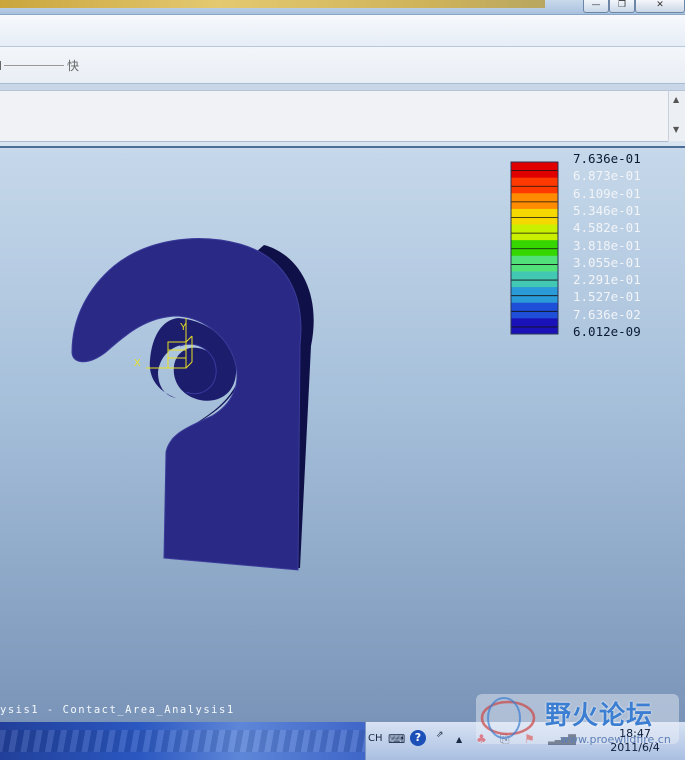  What do you see at coordinates (272, 4) in the screenshot?
I see `title-bar-gradient` at bounding box center [272, 4].